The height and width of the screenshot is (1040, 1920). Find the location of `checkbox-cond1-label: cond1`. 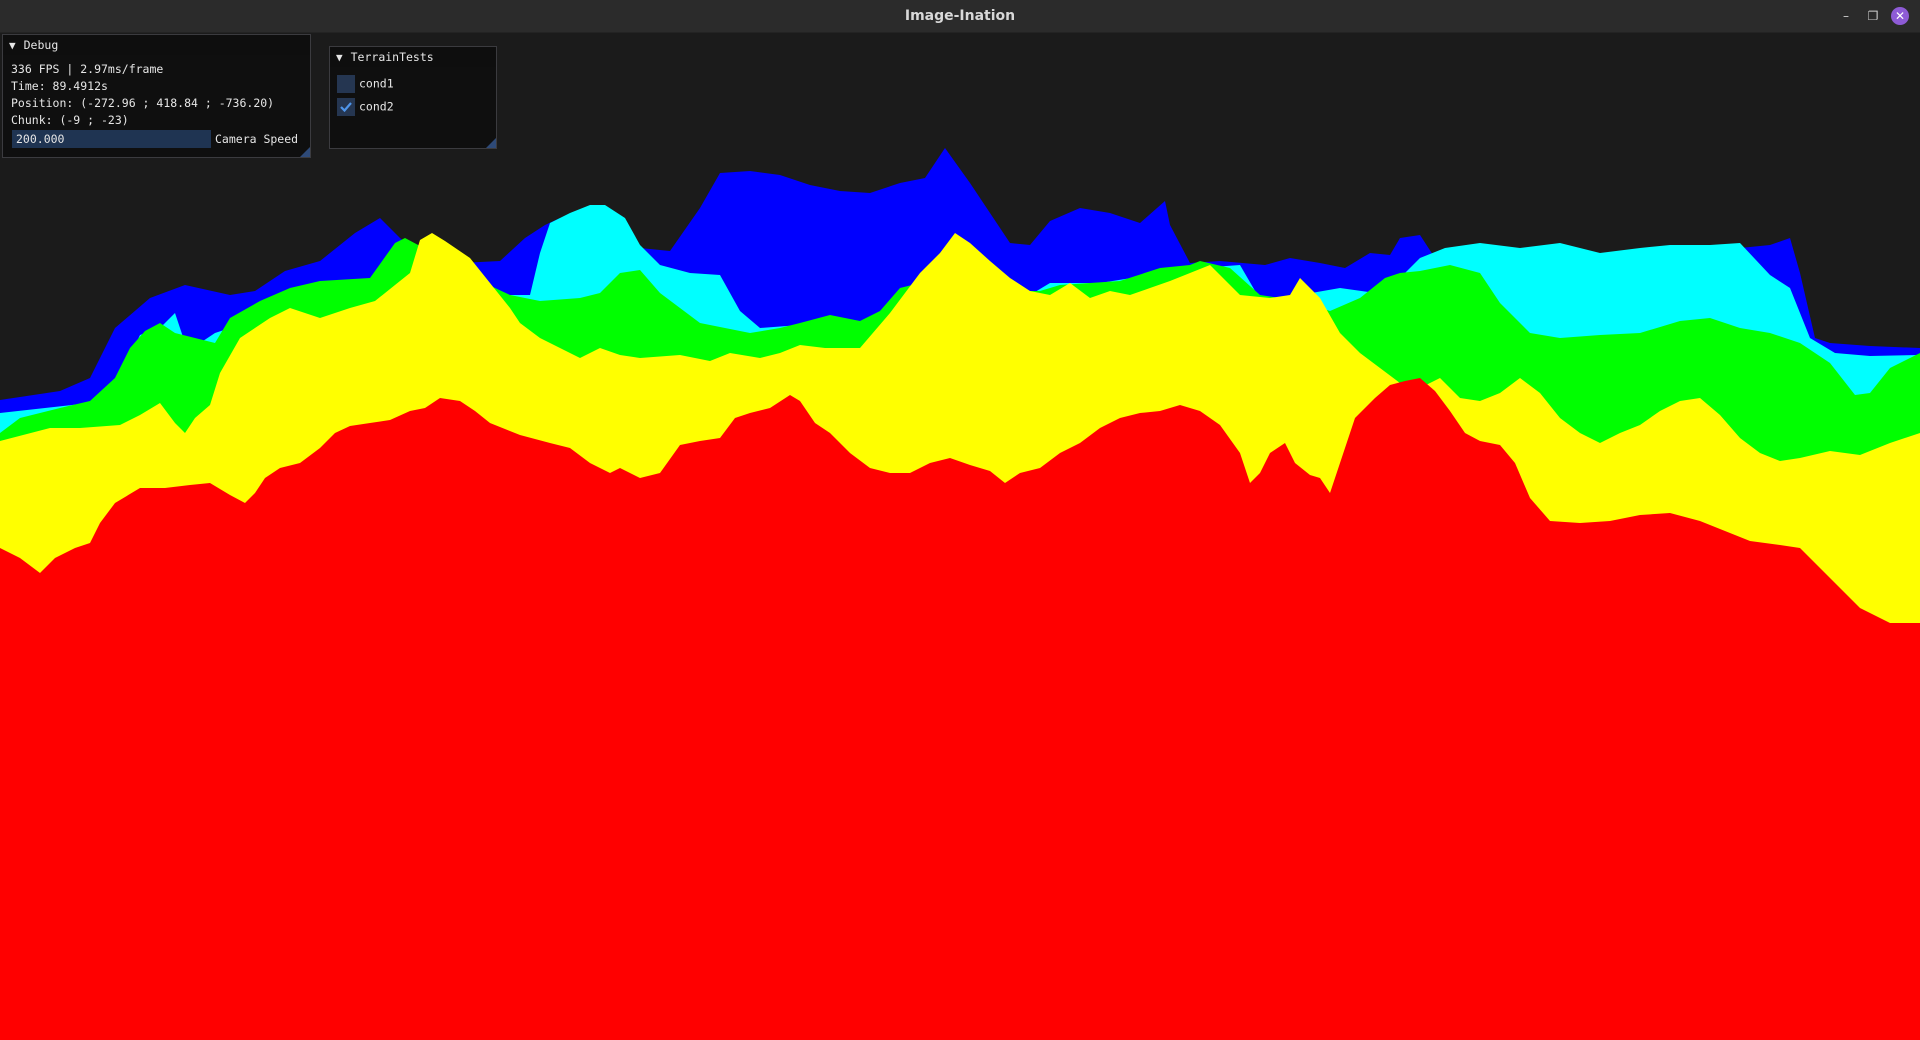

checkbox-cond1-label: cond1 is located at coordinates (376, 83).